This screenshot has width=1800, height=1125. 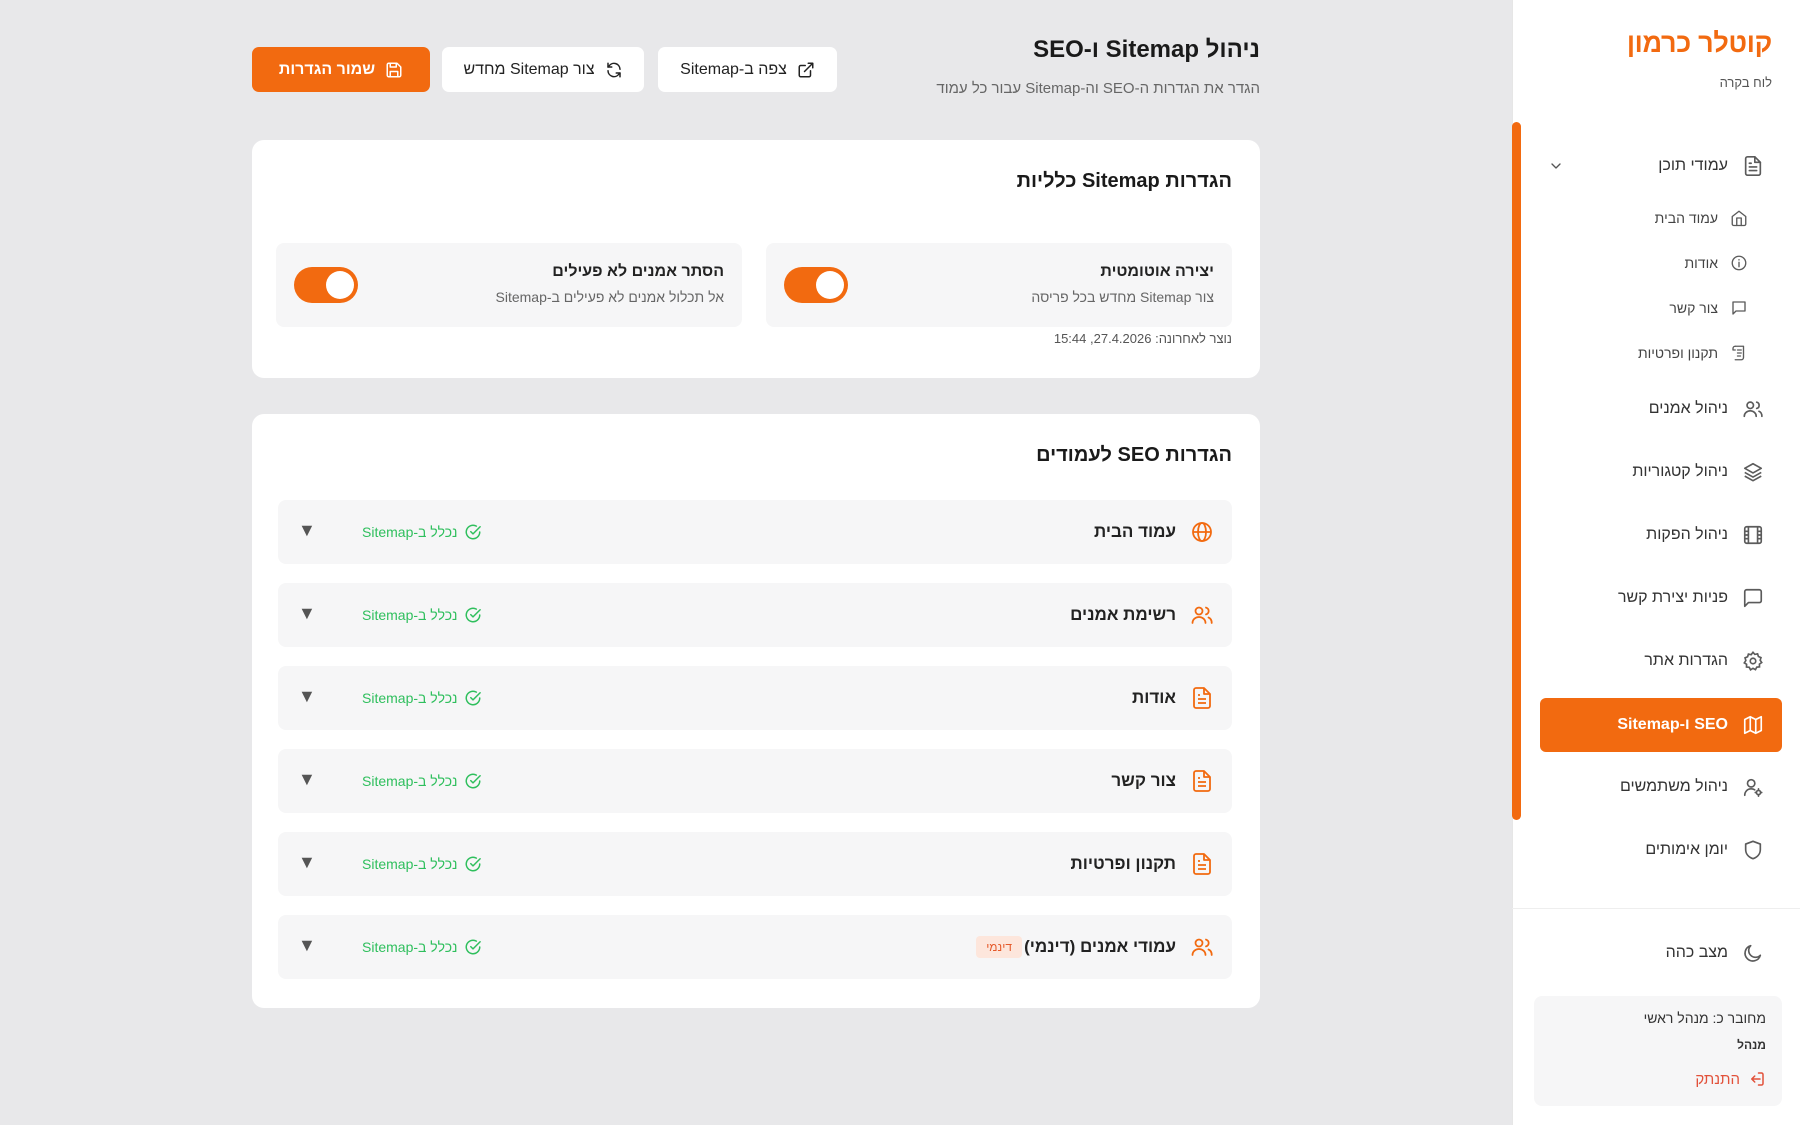 I want to click on sidebar-item-users: ניהול משתמשים, so click(x=1692, y=787).